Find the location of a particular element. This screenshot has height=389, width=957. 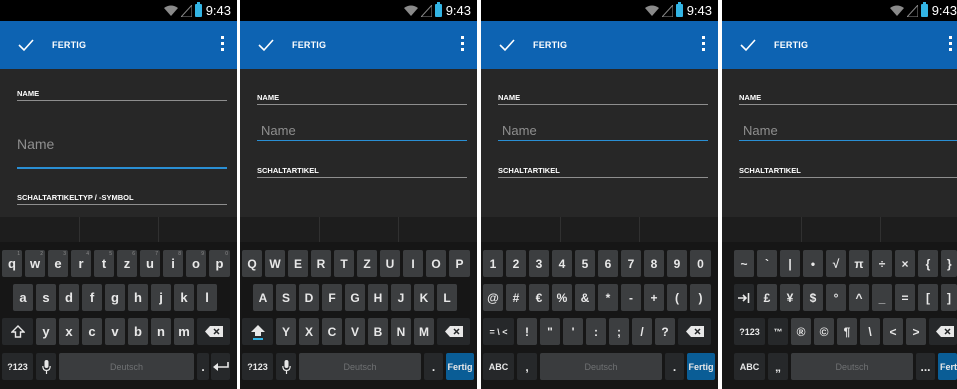

key-7: 7 is located at coordinates (631, 263).